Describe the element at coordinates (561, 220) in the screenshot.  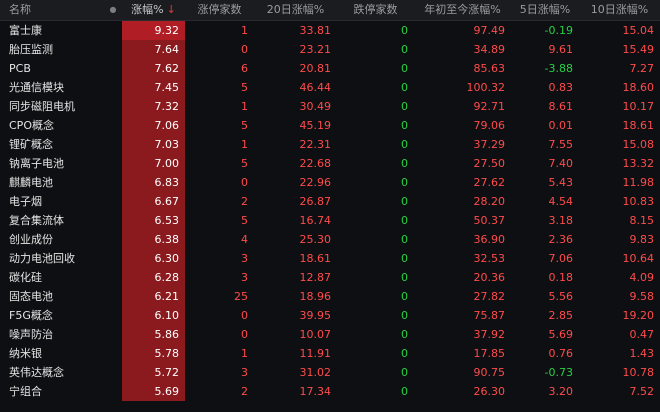
I see `row-5d-change: 3.18` at that location.